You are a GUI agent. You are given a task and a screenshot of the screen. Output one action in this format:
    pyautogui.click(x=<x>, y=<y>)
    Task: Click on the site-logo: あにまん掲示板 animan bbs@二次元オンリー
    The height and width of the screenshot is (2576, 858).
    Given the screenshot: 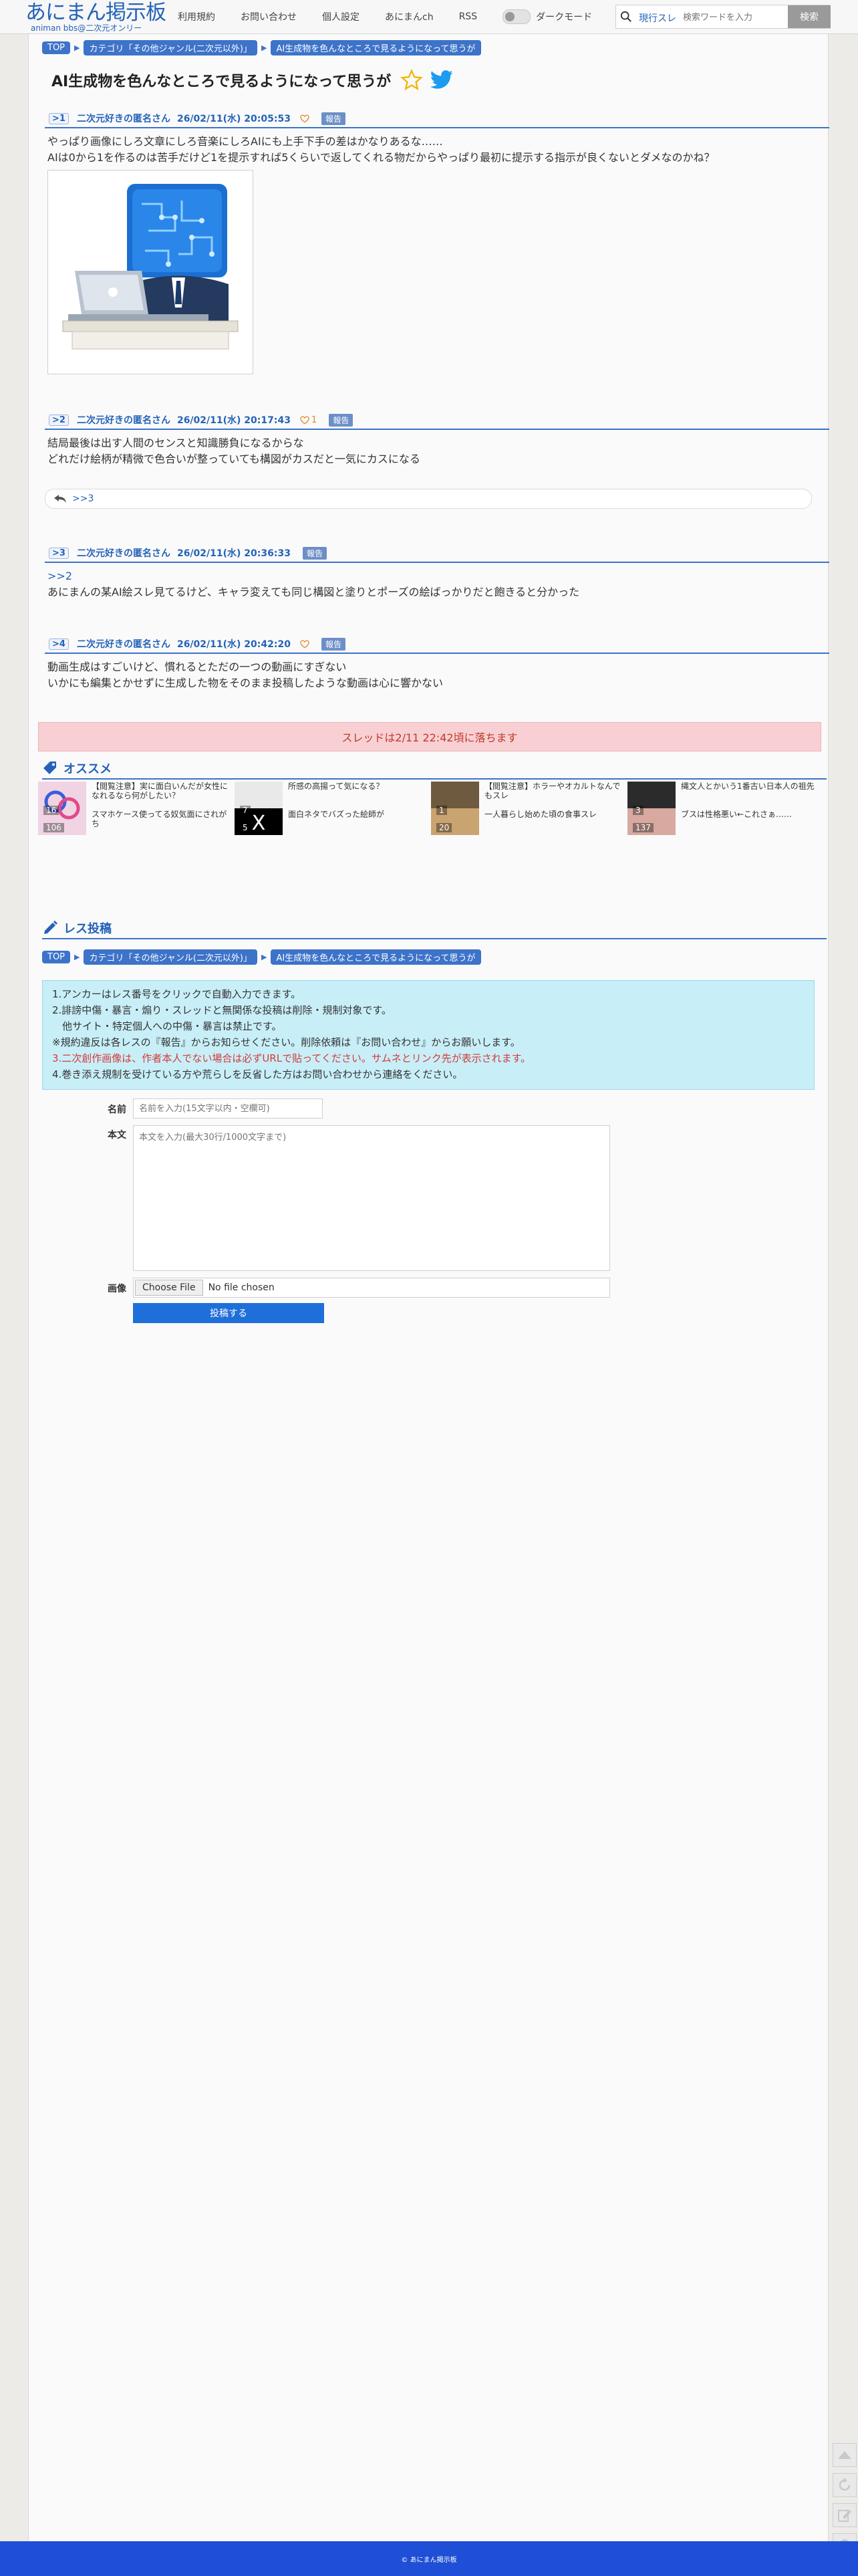 What is the action you would take?
    pyautogui.click(x=97, y=16)
    